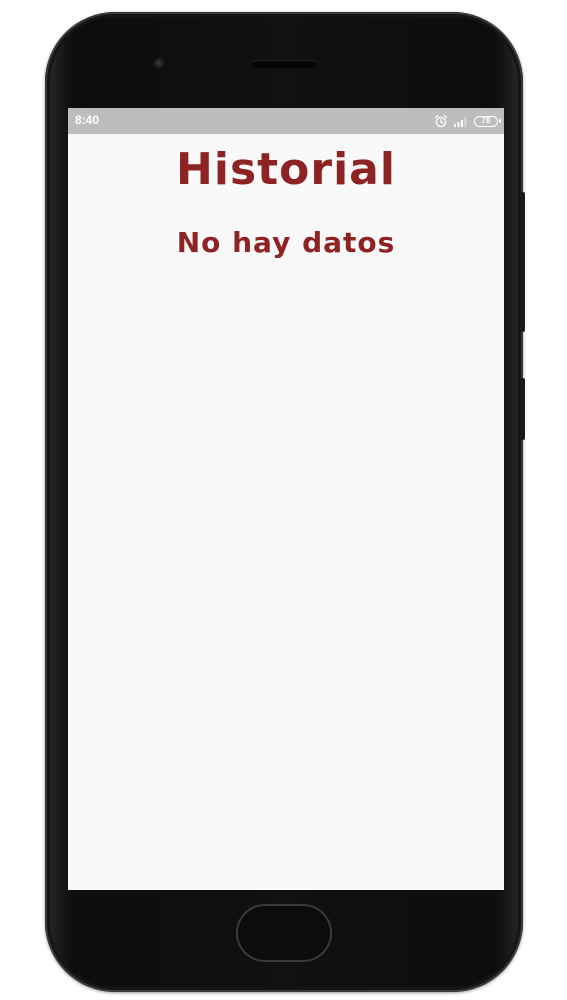 The image size is (567, 1000). What do you see at coordinates (160, 64) in the screenshot?
I see `front-camera` at bounding box center [160, 64].